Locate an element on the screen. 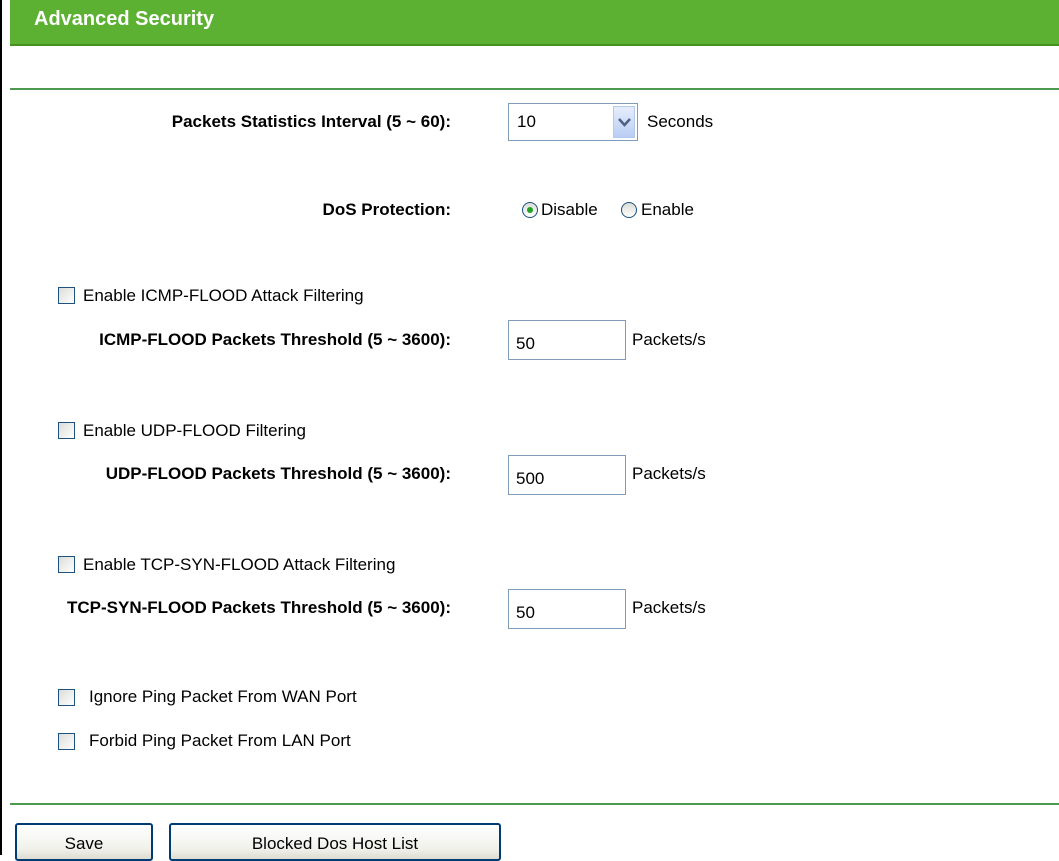 The height and width of the screenshot is (861, 1059). blocked-dos-host-list-button: Blocked Dos Host List is located at coordinates (335, 842).